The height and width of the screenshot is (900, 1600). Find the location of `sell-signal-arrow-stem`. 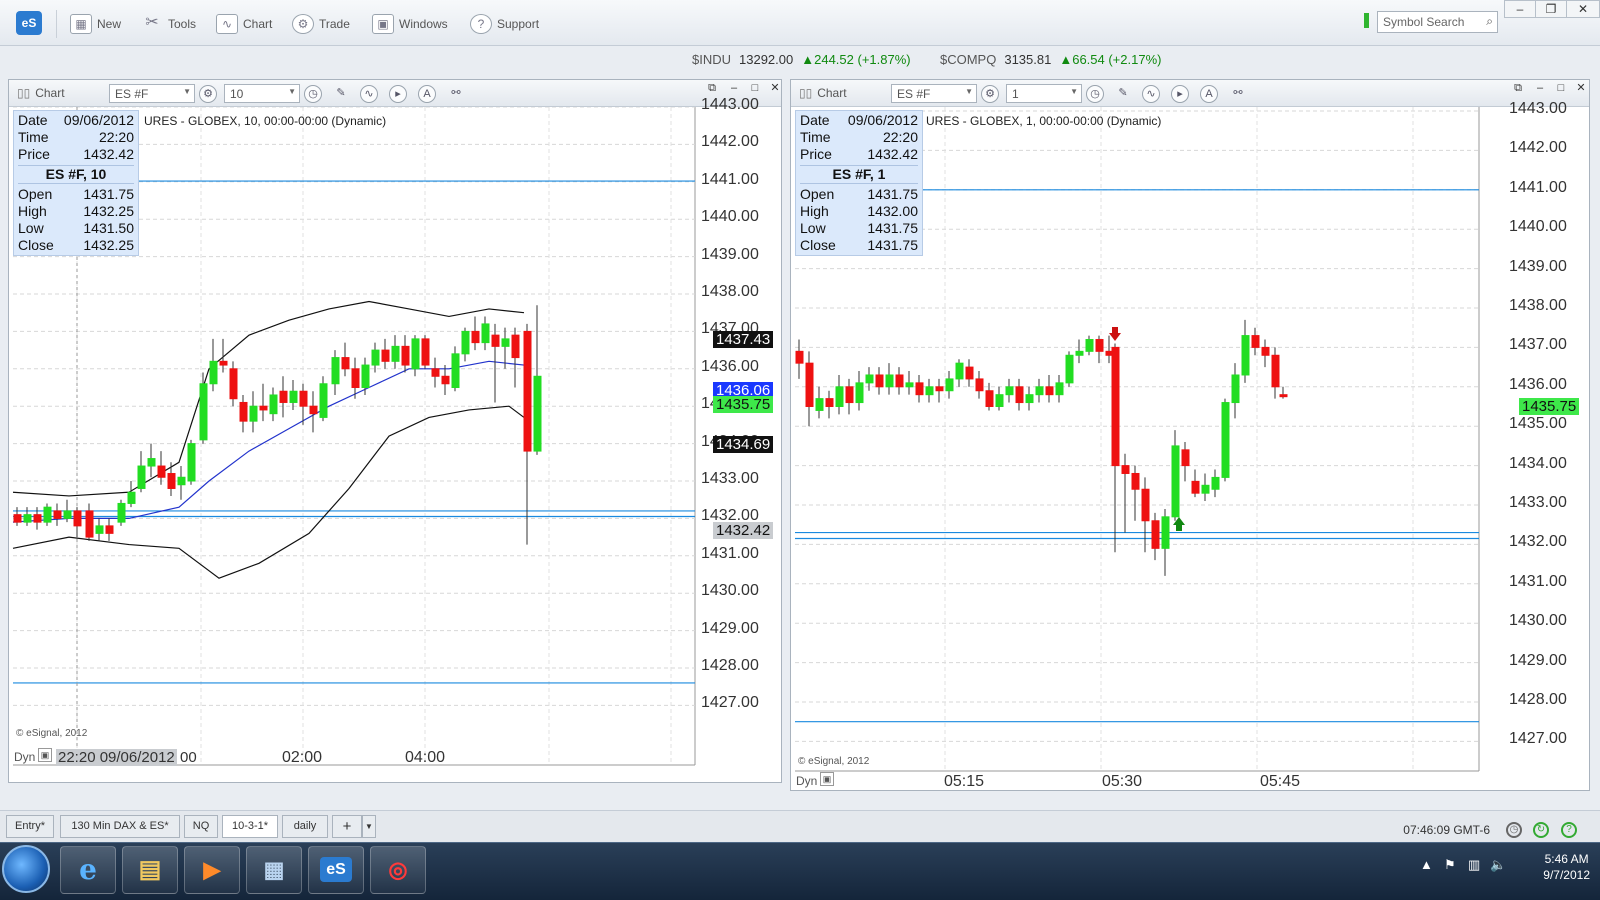

sell-signal-arrow-stem is located at coordinates (1115, 330).